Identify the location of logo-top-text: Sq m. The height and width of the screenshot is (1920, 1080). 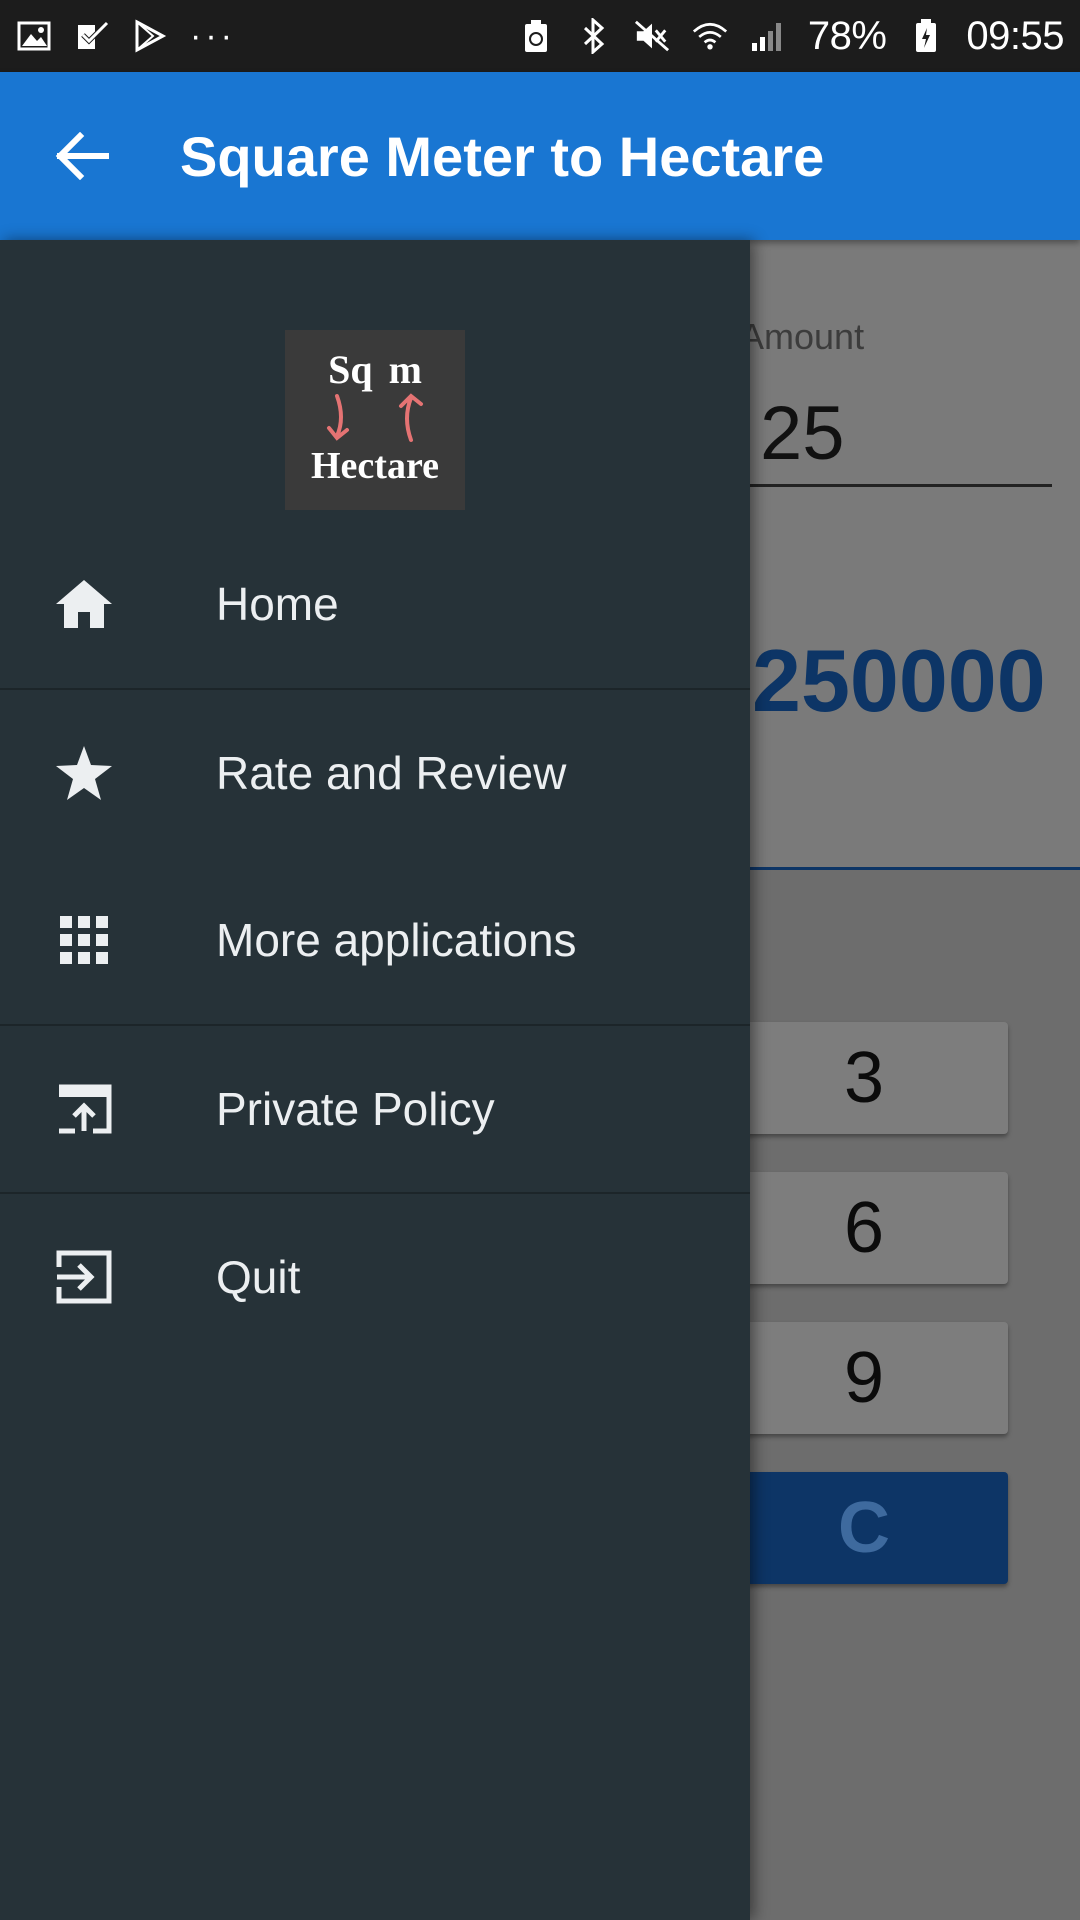
(375, 369).